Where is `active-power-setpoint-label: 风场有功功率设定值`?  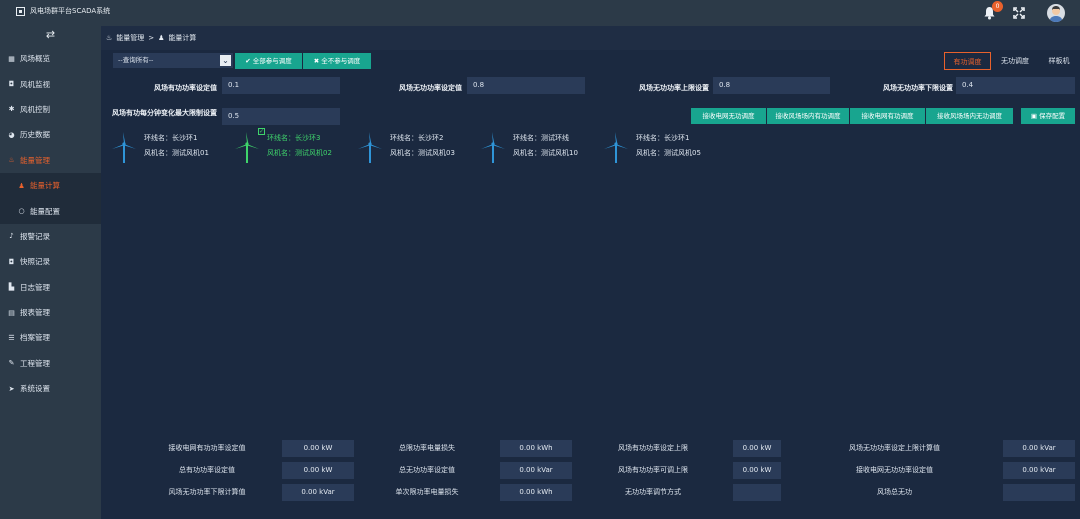 active-power-setpoint-label: 风场有功功率设定值 is located at coordinates (185, 88).